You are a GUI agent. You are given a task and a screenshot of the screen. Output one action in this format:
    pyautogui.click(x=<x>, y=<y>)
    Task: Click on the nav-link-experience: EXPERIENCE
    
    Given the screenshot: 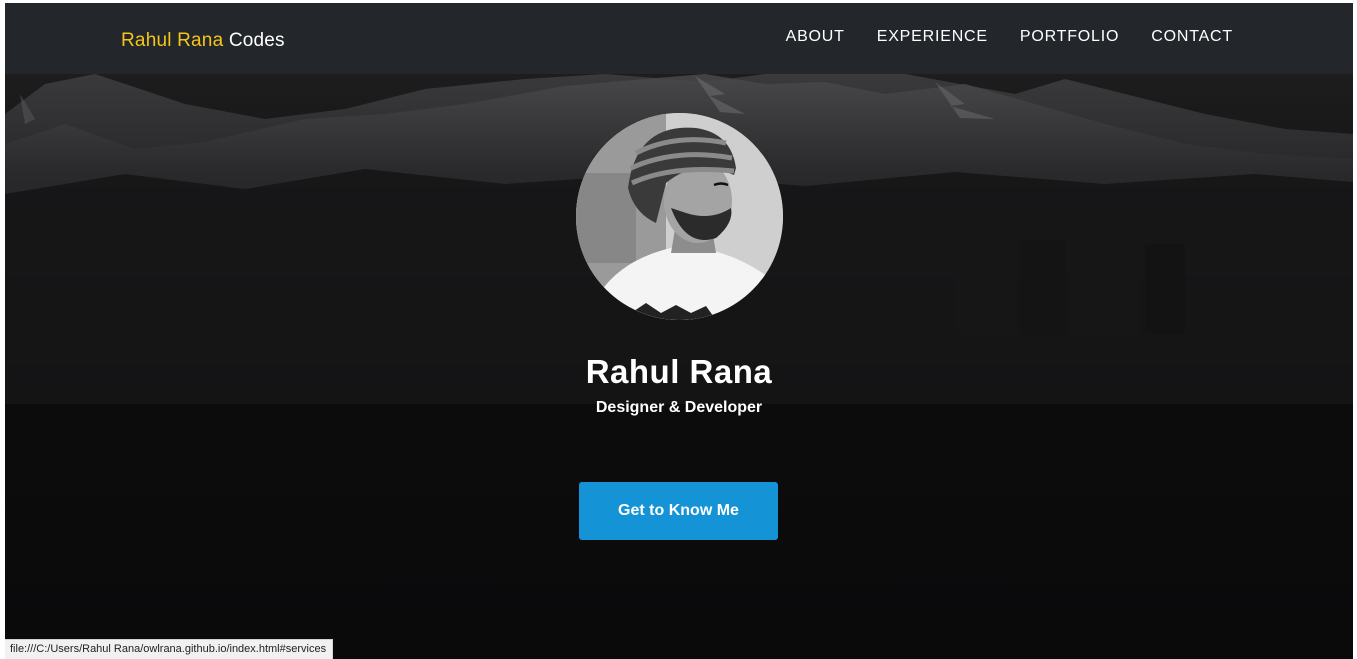 What is the action you would take?
    pyautogui.click(x=932, y=37)
    